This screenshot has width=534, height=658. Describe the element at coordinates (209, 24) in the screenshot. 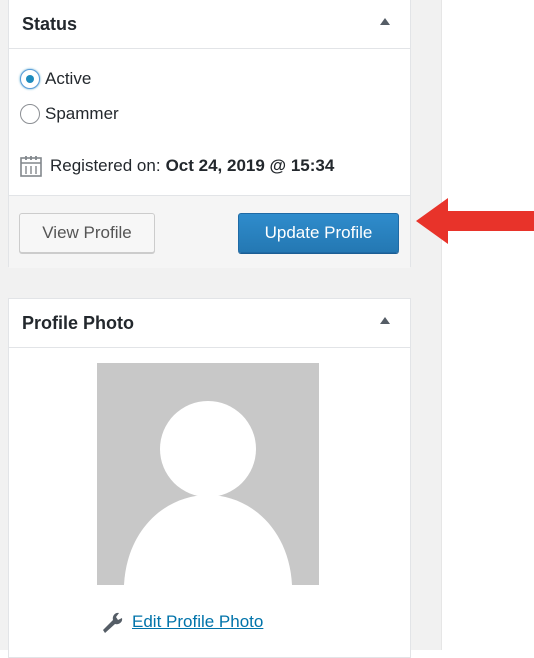

I see `status-header: Status` at that location.